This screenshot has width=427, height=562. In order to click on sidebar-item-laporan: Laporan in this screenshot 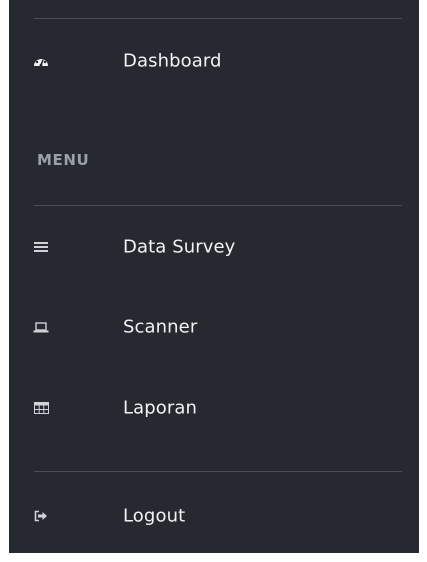, I will do `click(214, 408)`.